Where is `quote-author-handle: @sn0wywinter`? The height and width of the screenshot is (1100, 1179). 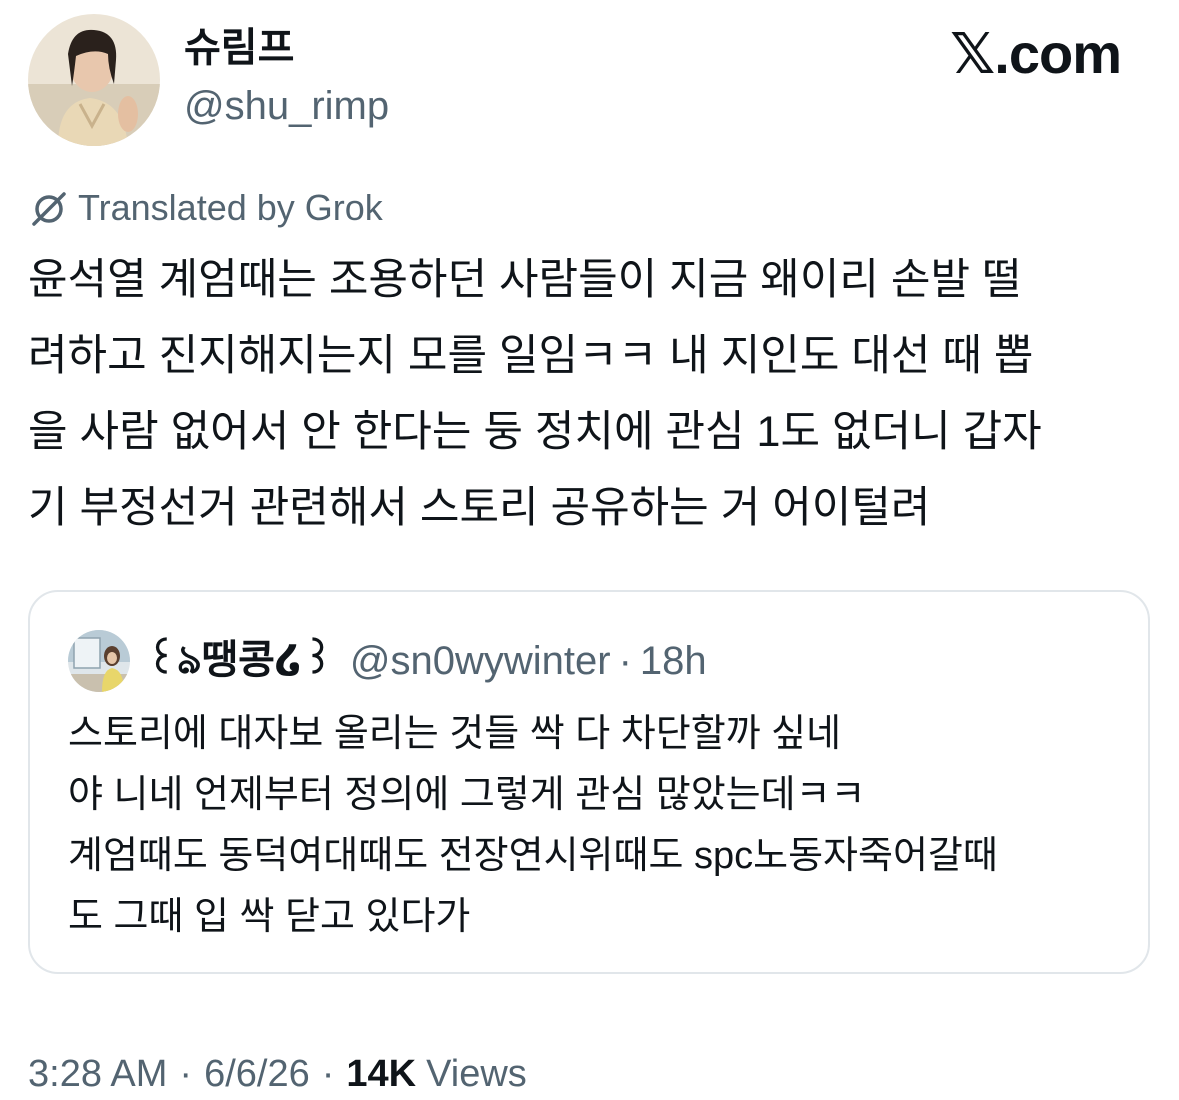 quote-author-handle: @sn0wywinter is located at coordinates (480, 661).